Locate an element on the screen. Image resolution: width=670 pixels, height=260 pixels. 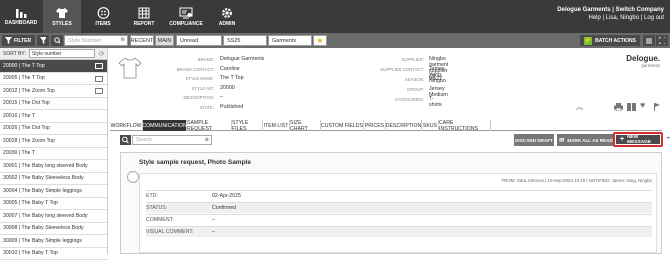
detail-label: SUPPLIER CONTACT: is located at coordinates (389, 69).